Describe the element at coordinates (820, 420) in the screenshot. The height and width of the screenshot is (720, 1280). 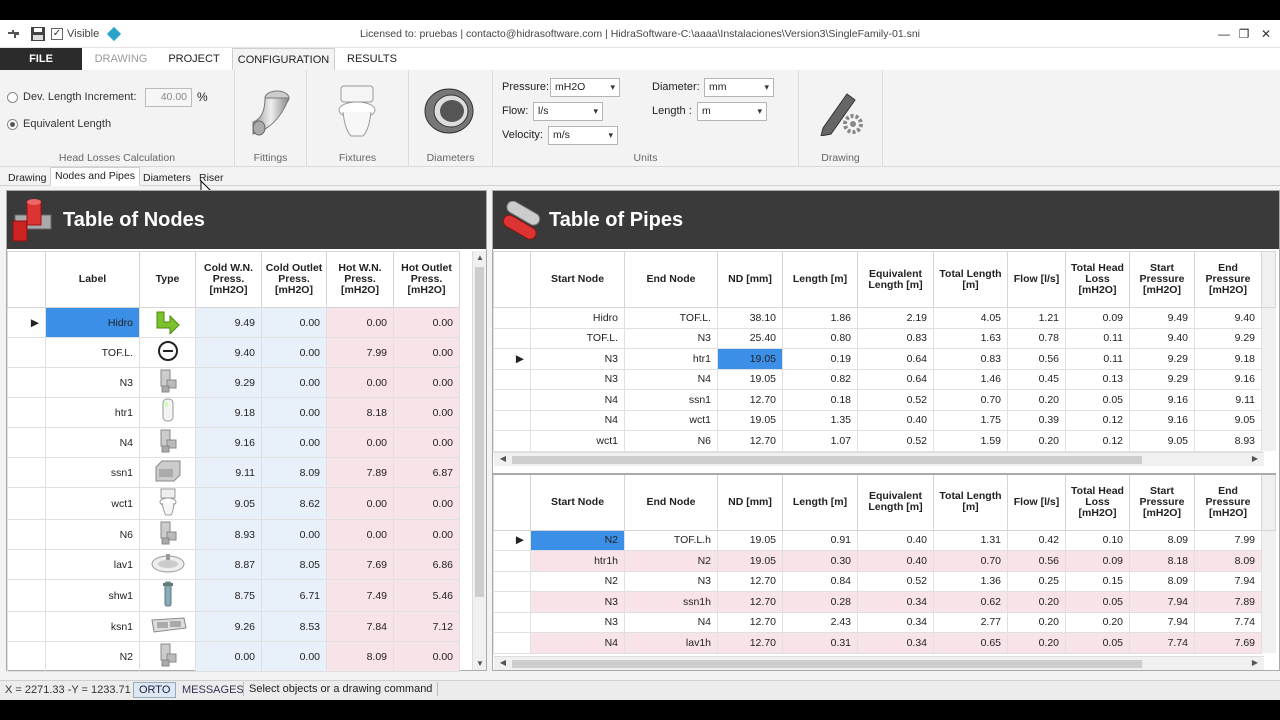
I see `cell-length: 1.35` at that location.